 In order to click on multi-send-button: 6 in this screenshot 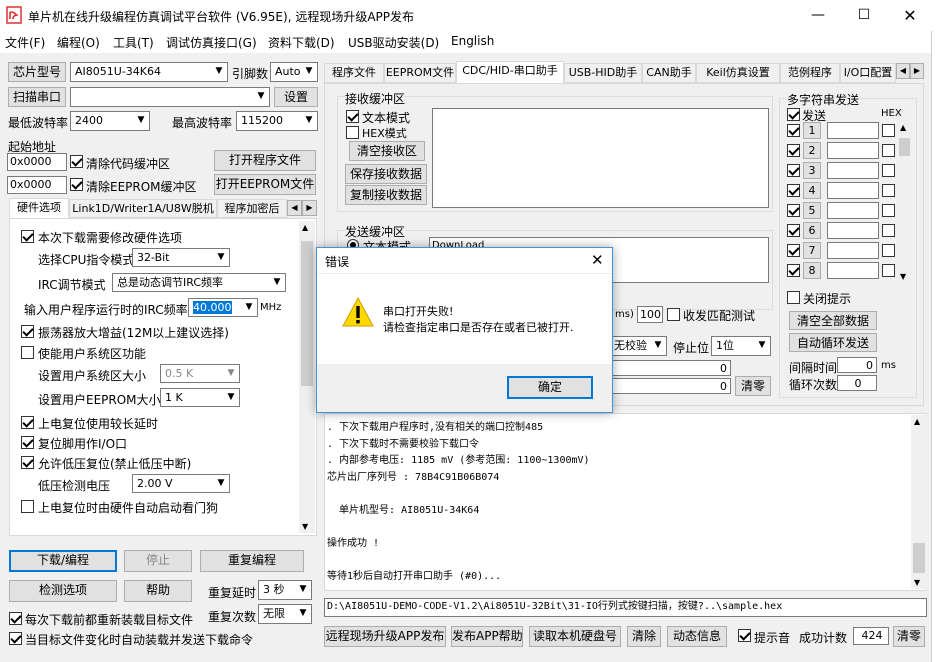, I will do `click(812, 230)`.